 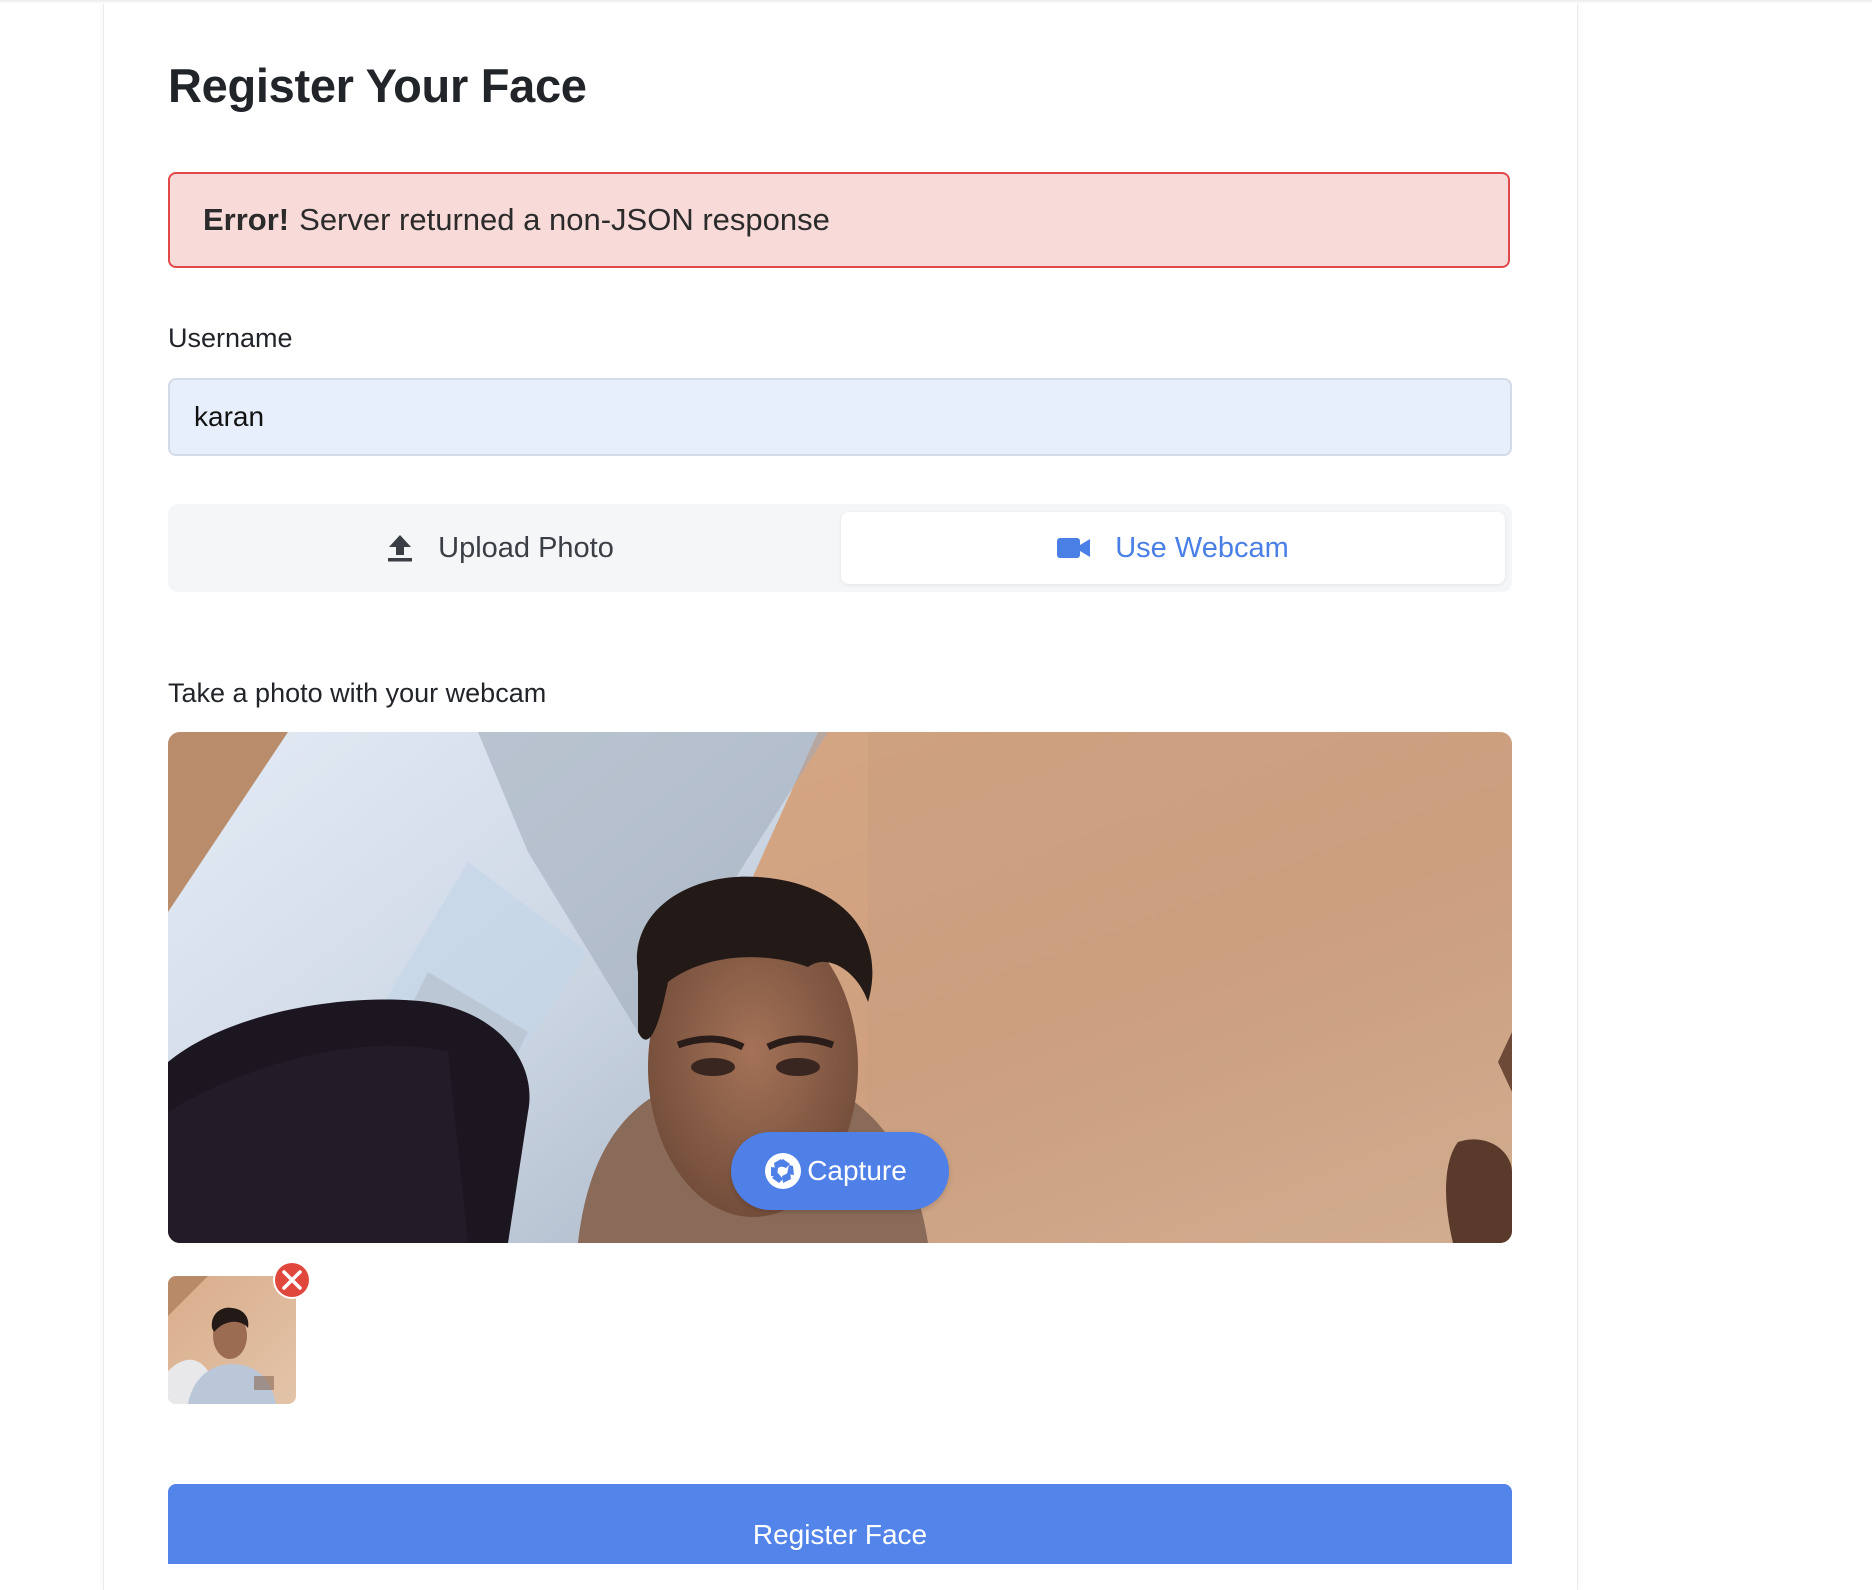 I want to click on username-input, so click(x=840, y=417).